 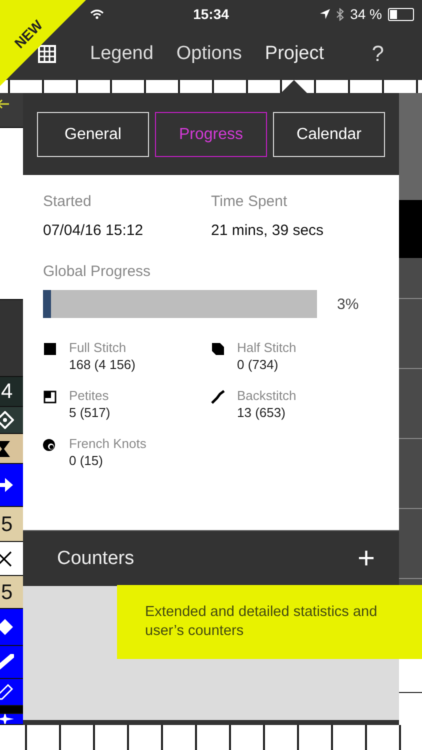 I want to click on arrow-icon, so click(x=7, y=485).